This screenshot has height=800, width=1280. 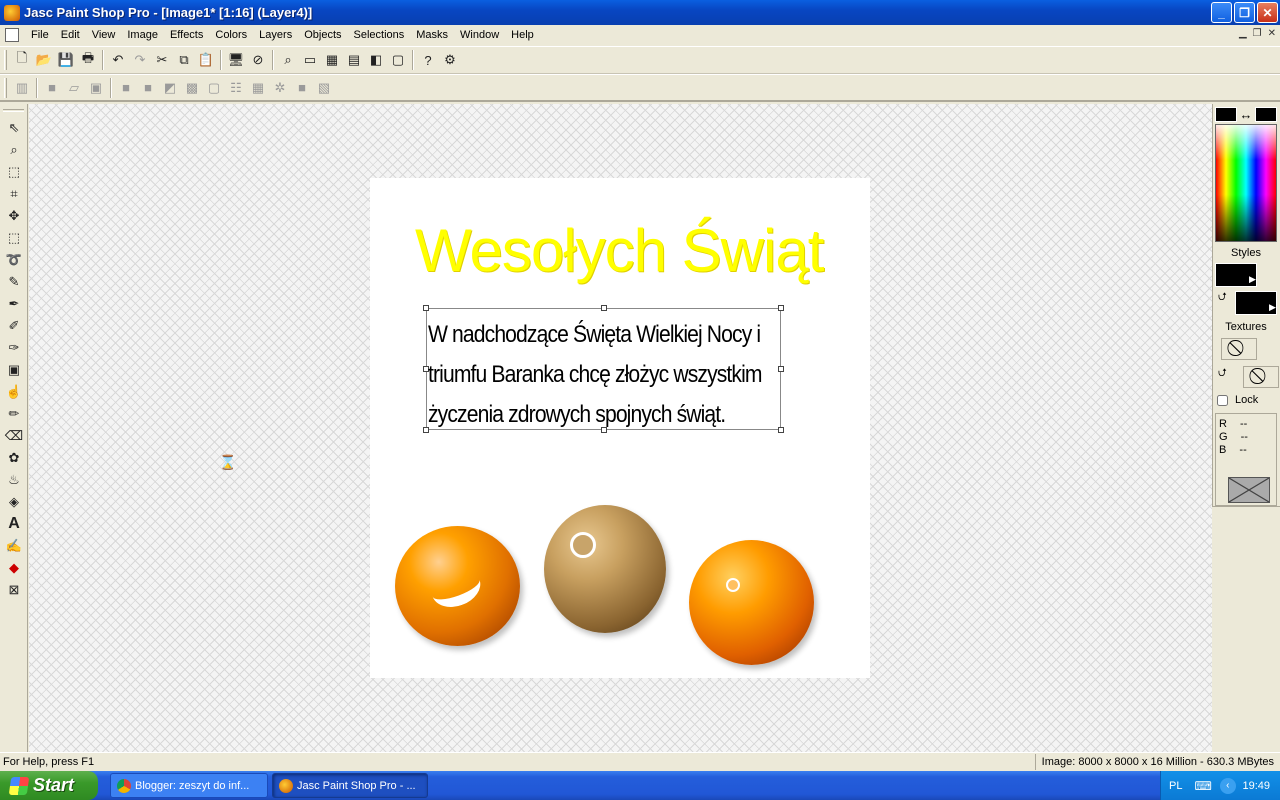 What do you see at coordinates (322, 35) in the screenshot?
I see `menu-objects: Objects` at bounding box center [322, 35].